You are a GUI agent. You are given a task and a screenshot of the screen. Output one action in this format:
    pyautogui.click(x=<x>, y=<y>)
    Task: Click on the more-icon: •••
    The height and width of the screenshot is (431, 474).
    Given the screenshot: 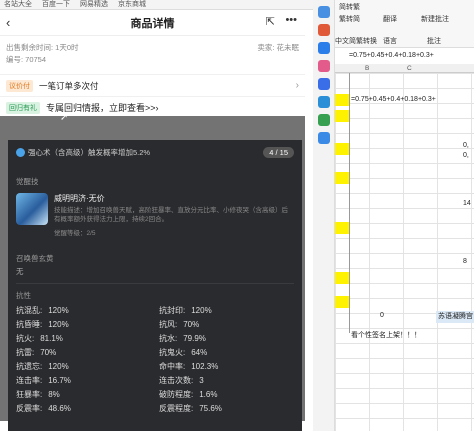 What is the action you would take?
    pyautogui.click(x=291, y=20)
    